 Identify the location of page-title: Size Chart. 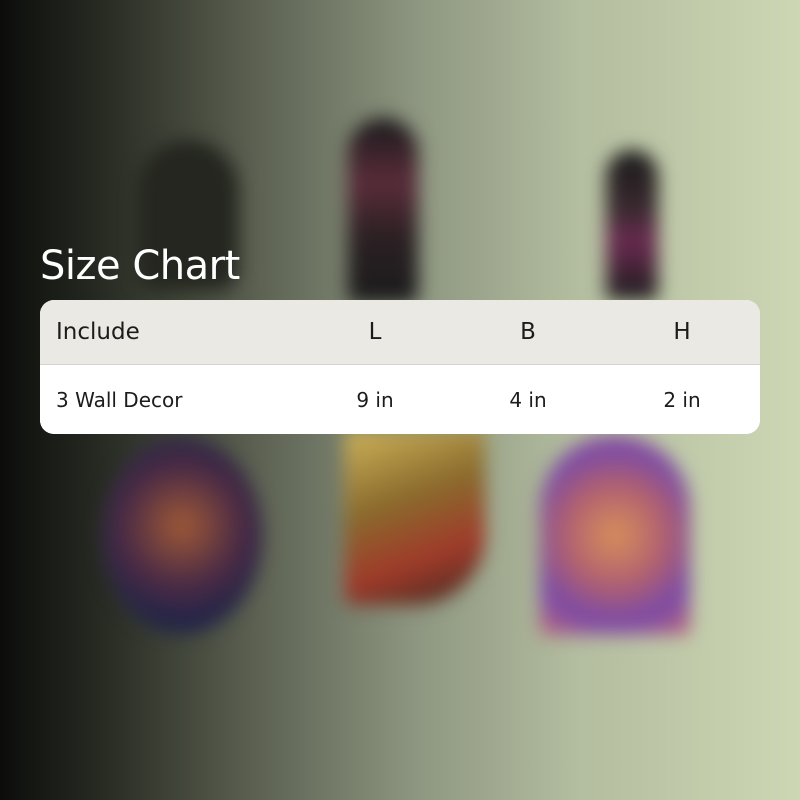
(140, 266).